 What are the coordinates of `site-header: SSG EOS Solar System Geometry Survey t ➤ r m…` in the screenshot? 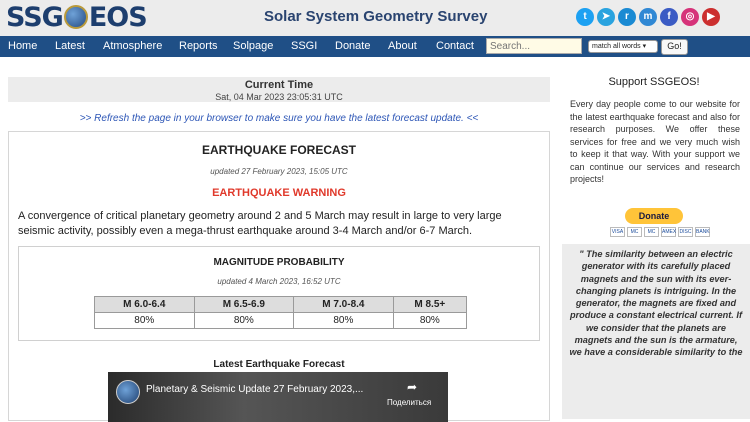 It's located at (375, 18).